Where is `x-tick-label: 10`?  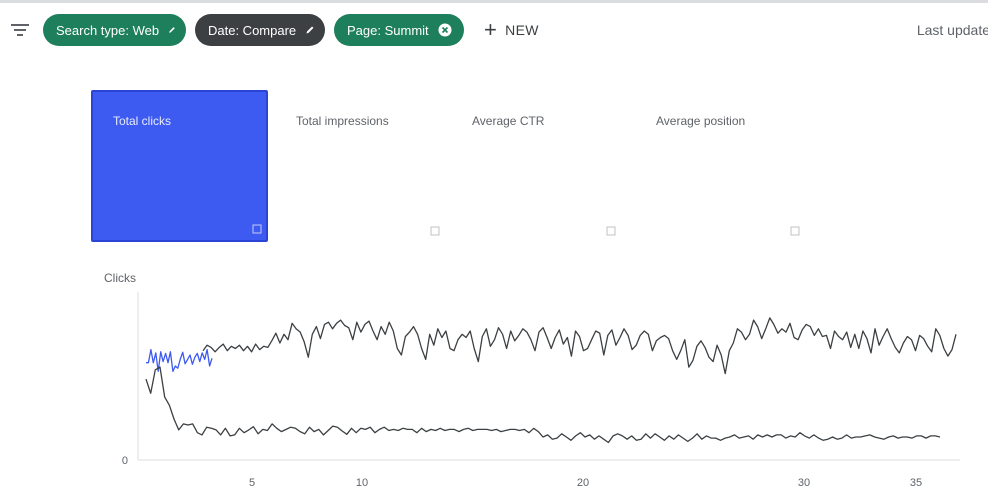
x-tick-label: 10 is located at coordinates (362, 483).